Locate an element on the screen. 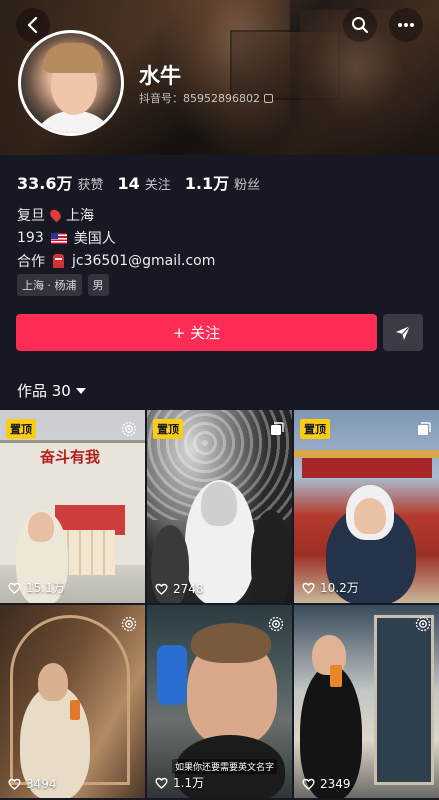  video-tile: 奋斗有我 置顶 15.1万 is located at coordinates (72, 506).